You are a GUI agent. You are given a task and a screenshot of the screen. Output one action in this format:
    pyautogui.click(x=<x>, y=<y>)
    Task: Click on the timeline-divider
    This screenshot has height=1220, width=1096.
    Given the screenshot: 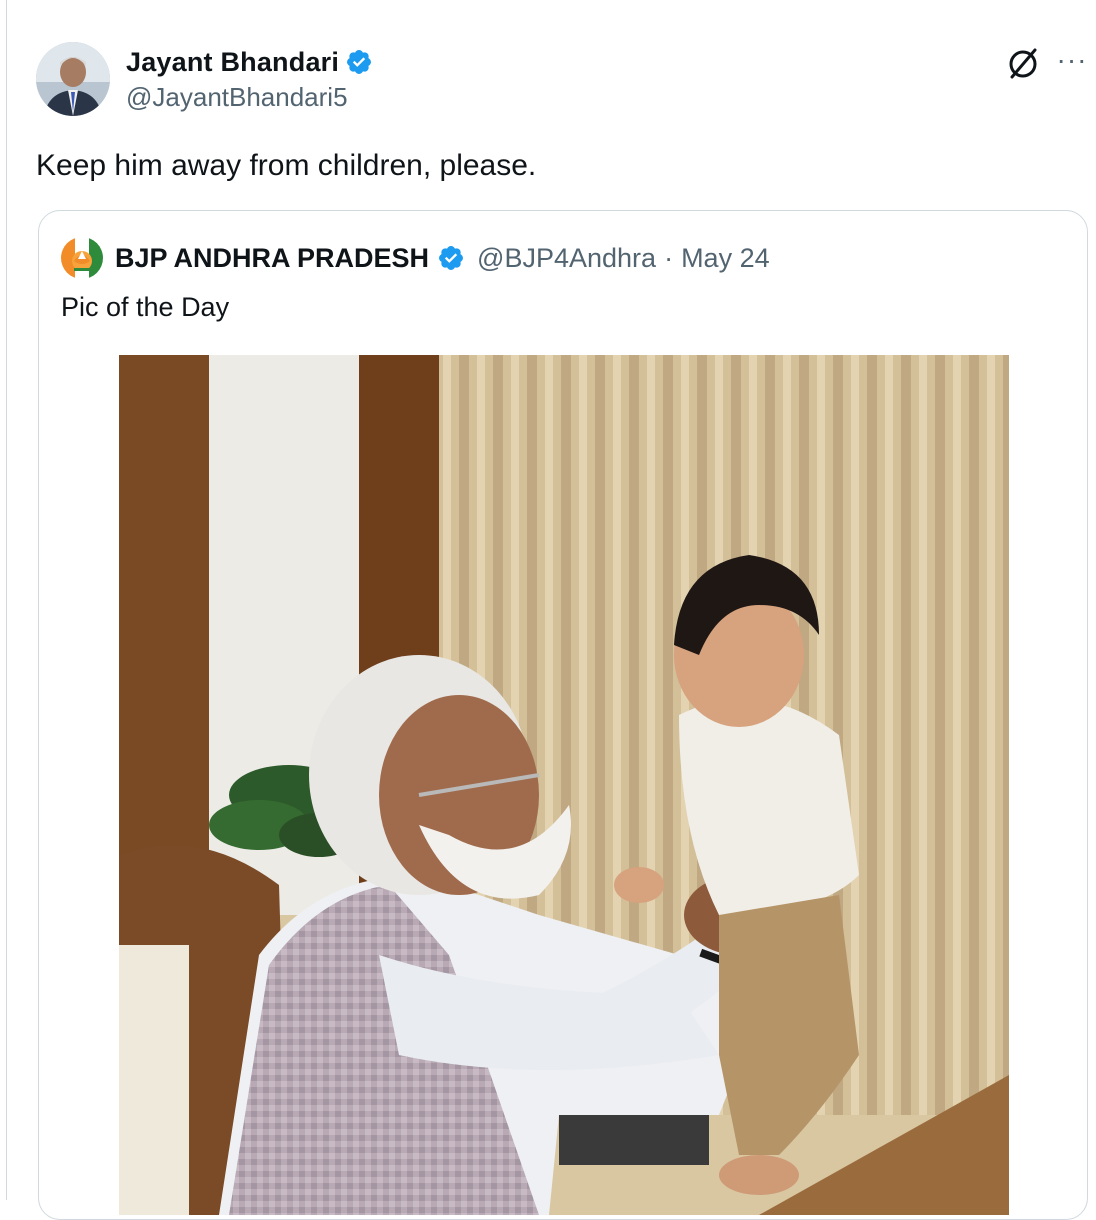 What is the action you would take?
    pyautogui.click(x=6, y=600)
    